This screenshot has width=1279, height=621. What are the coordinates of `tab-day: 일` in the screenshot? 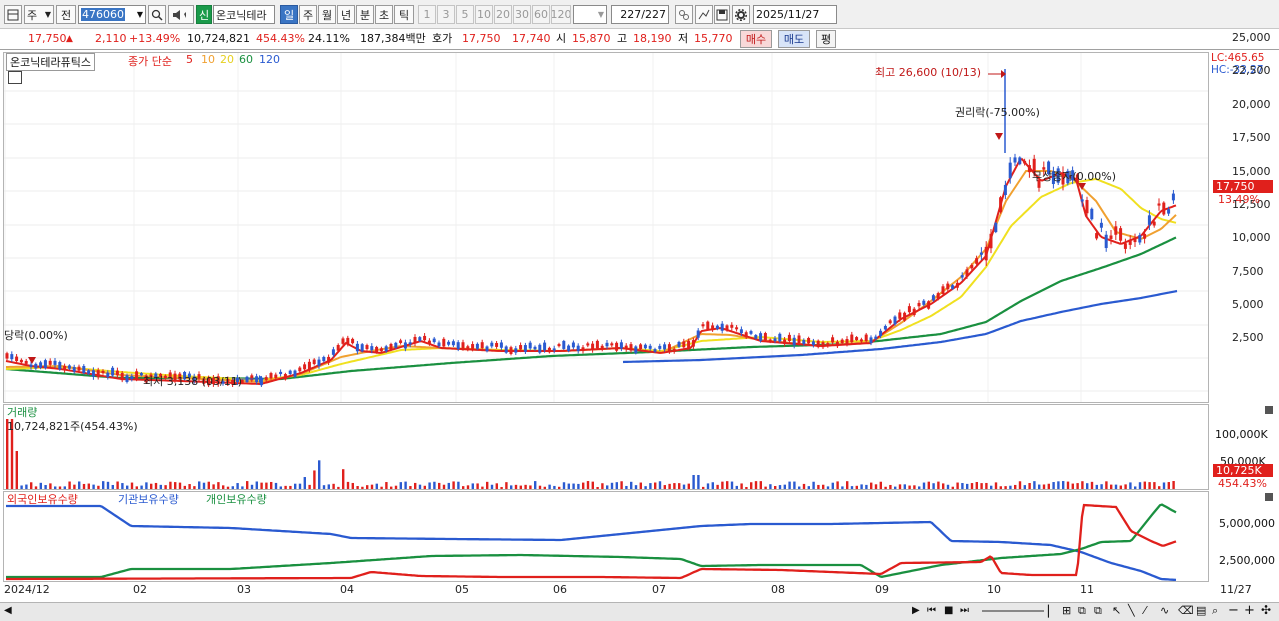 It's located at (289, 14).